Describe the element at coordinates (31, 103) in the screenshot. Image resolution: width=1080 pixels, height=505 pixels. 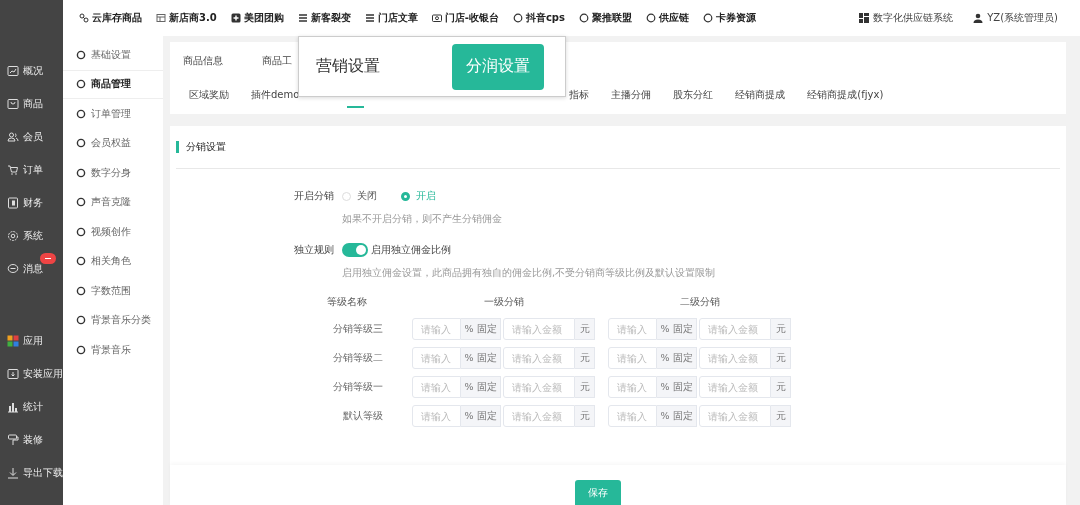
I see `sidebar-item: 商品` at that location.